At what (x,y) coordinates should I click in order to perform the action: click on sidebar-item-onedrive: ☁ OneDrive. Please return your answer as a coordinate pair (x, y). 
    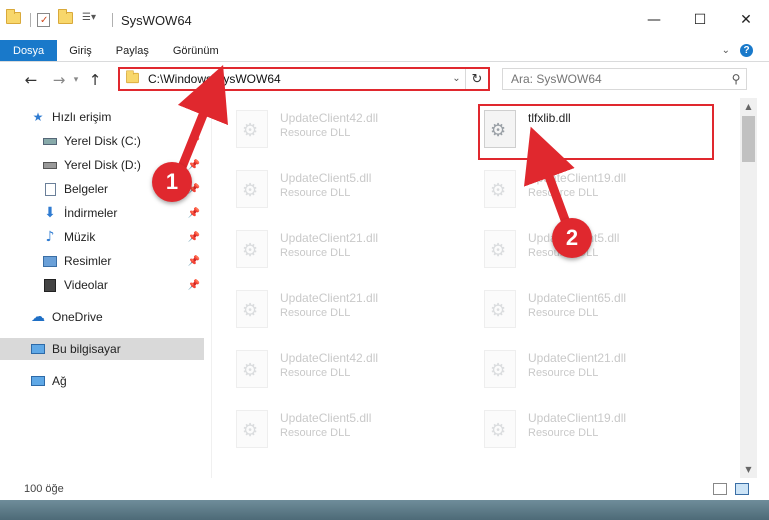
    Looking at the image, I should click on (102, 317).